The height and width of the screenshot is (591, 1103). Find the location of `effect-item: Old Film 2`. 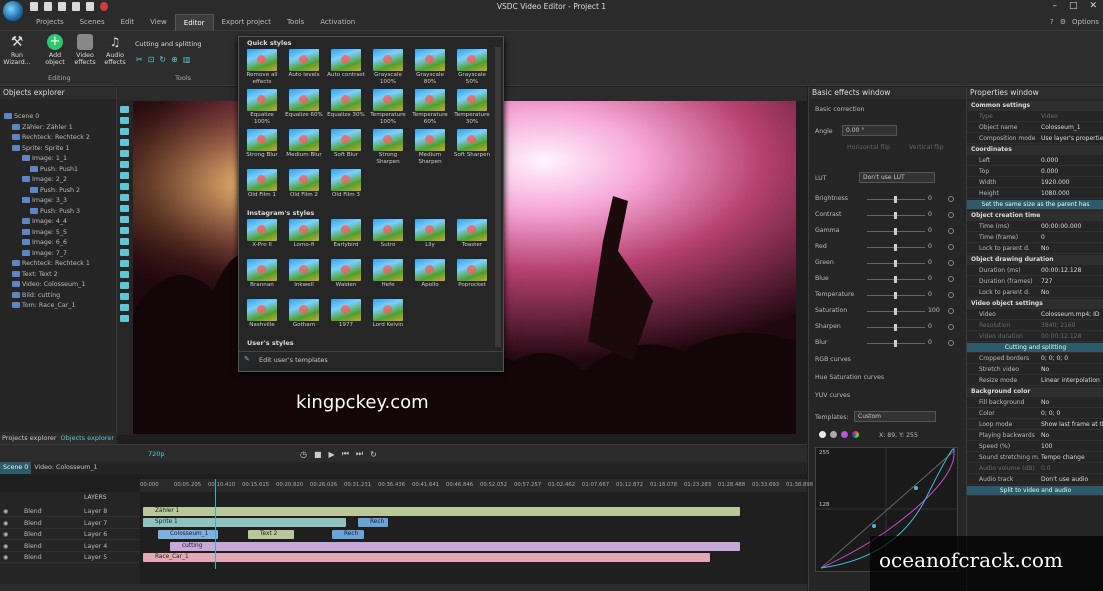

effect-item: Old Film 2 is located at coordinates (304, 184).